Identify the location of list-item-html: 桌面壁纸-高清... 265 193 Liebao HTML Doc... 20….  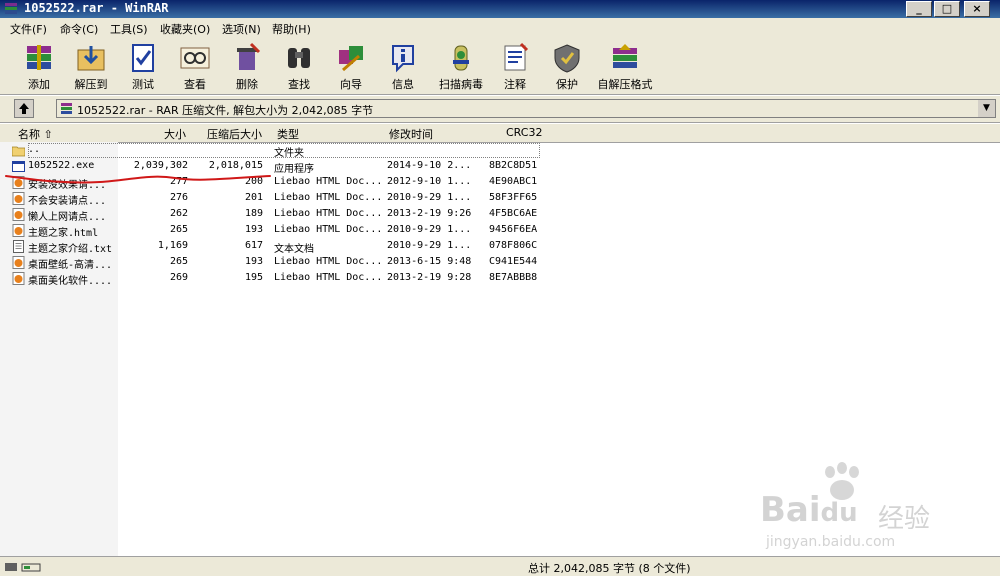
(272, 263).